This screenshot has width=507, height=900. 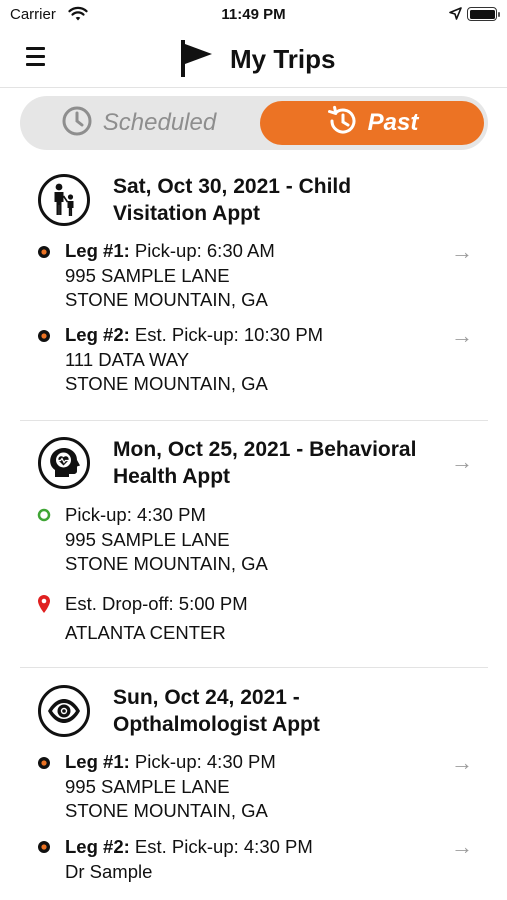 I want to click on flag-icon, so click(x=196, y=60).